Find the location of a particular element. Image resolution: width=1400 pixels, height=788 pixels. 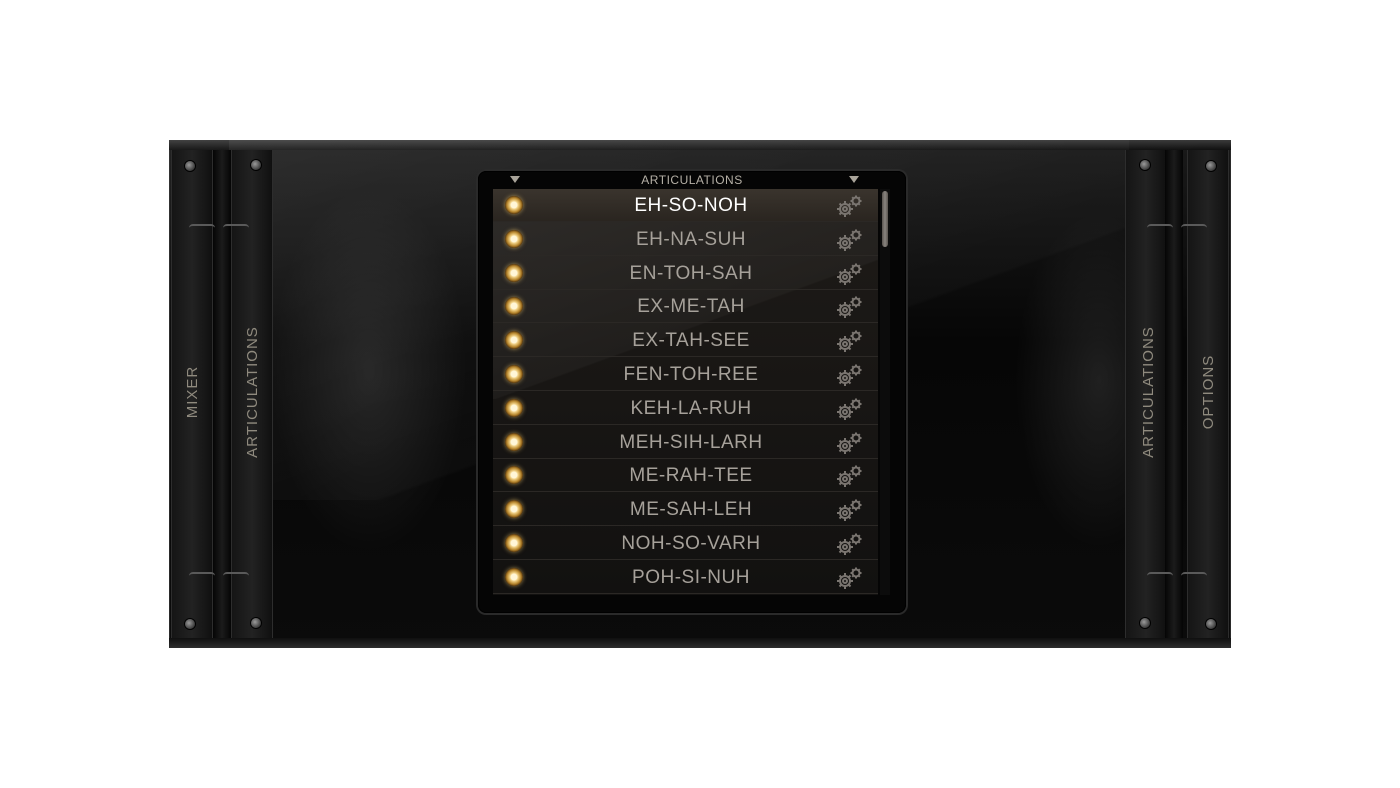

articulation-row: KEH-LA-RUH is located at coordinates (685, 408).